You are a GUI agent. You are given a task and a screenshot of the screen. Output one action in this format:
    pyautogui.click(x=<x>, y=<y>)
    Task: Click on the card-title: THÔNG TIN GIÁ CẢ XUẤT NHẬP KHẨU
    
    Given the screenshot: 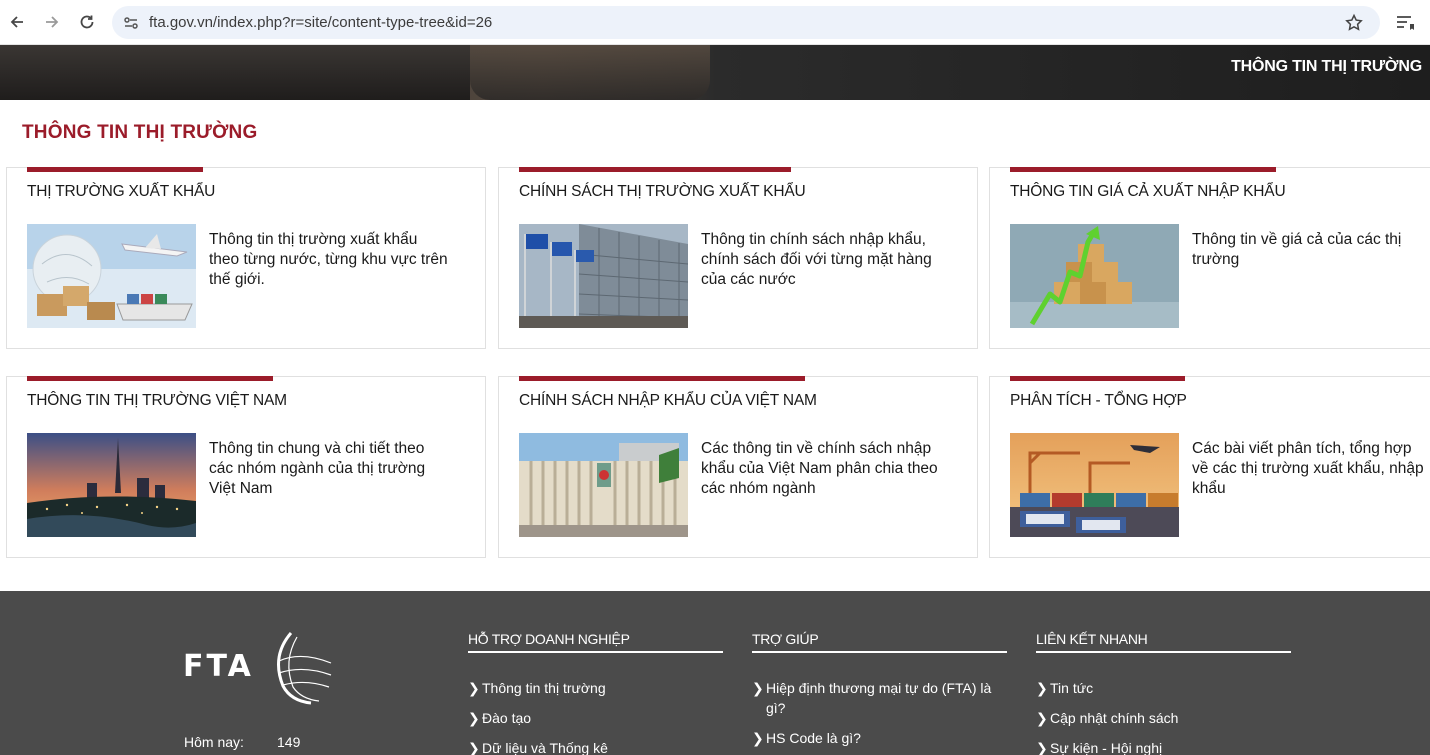 What is the action you would take?
    pyautogui.click(x=1148, y=192)
    